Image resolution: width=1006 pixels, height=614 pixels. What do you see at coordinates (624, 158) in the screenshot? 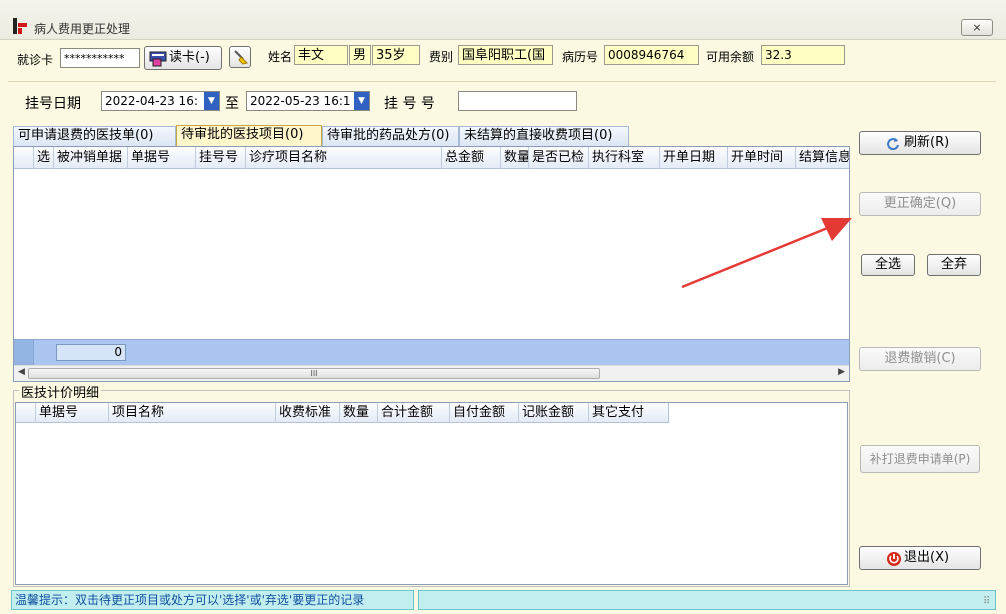
I see `col-header: 执行科室` at bounding box center [624, 158].